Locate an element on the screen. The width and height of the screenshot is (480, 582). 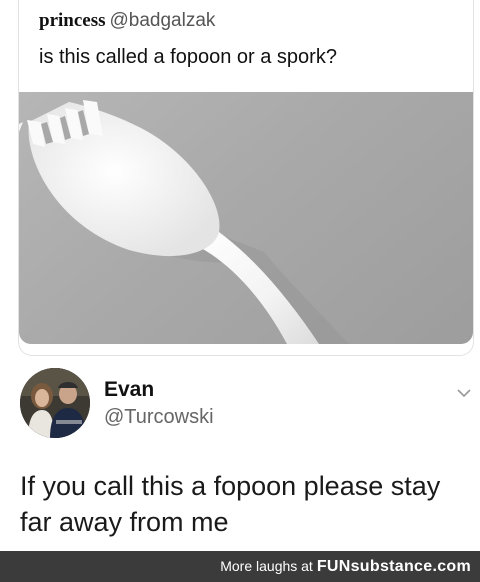
avatar is located at coordinates (55, 403).